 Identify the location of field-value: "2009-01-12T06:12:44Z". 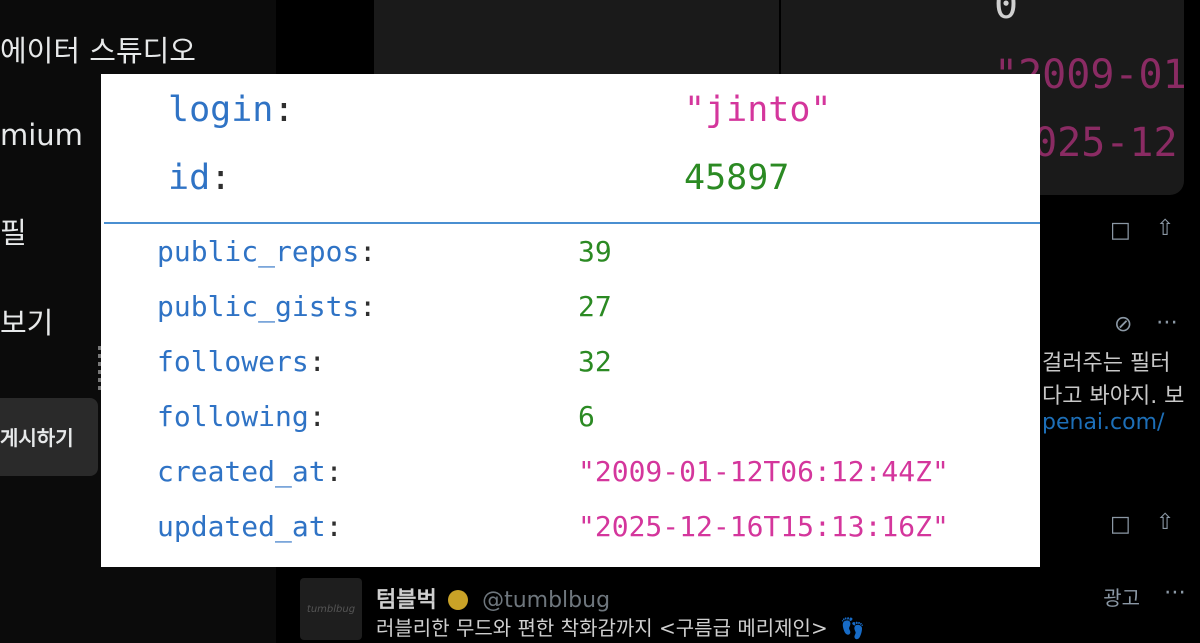
(763, 471).